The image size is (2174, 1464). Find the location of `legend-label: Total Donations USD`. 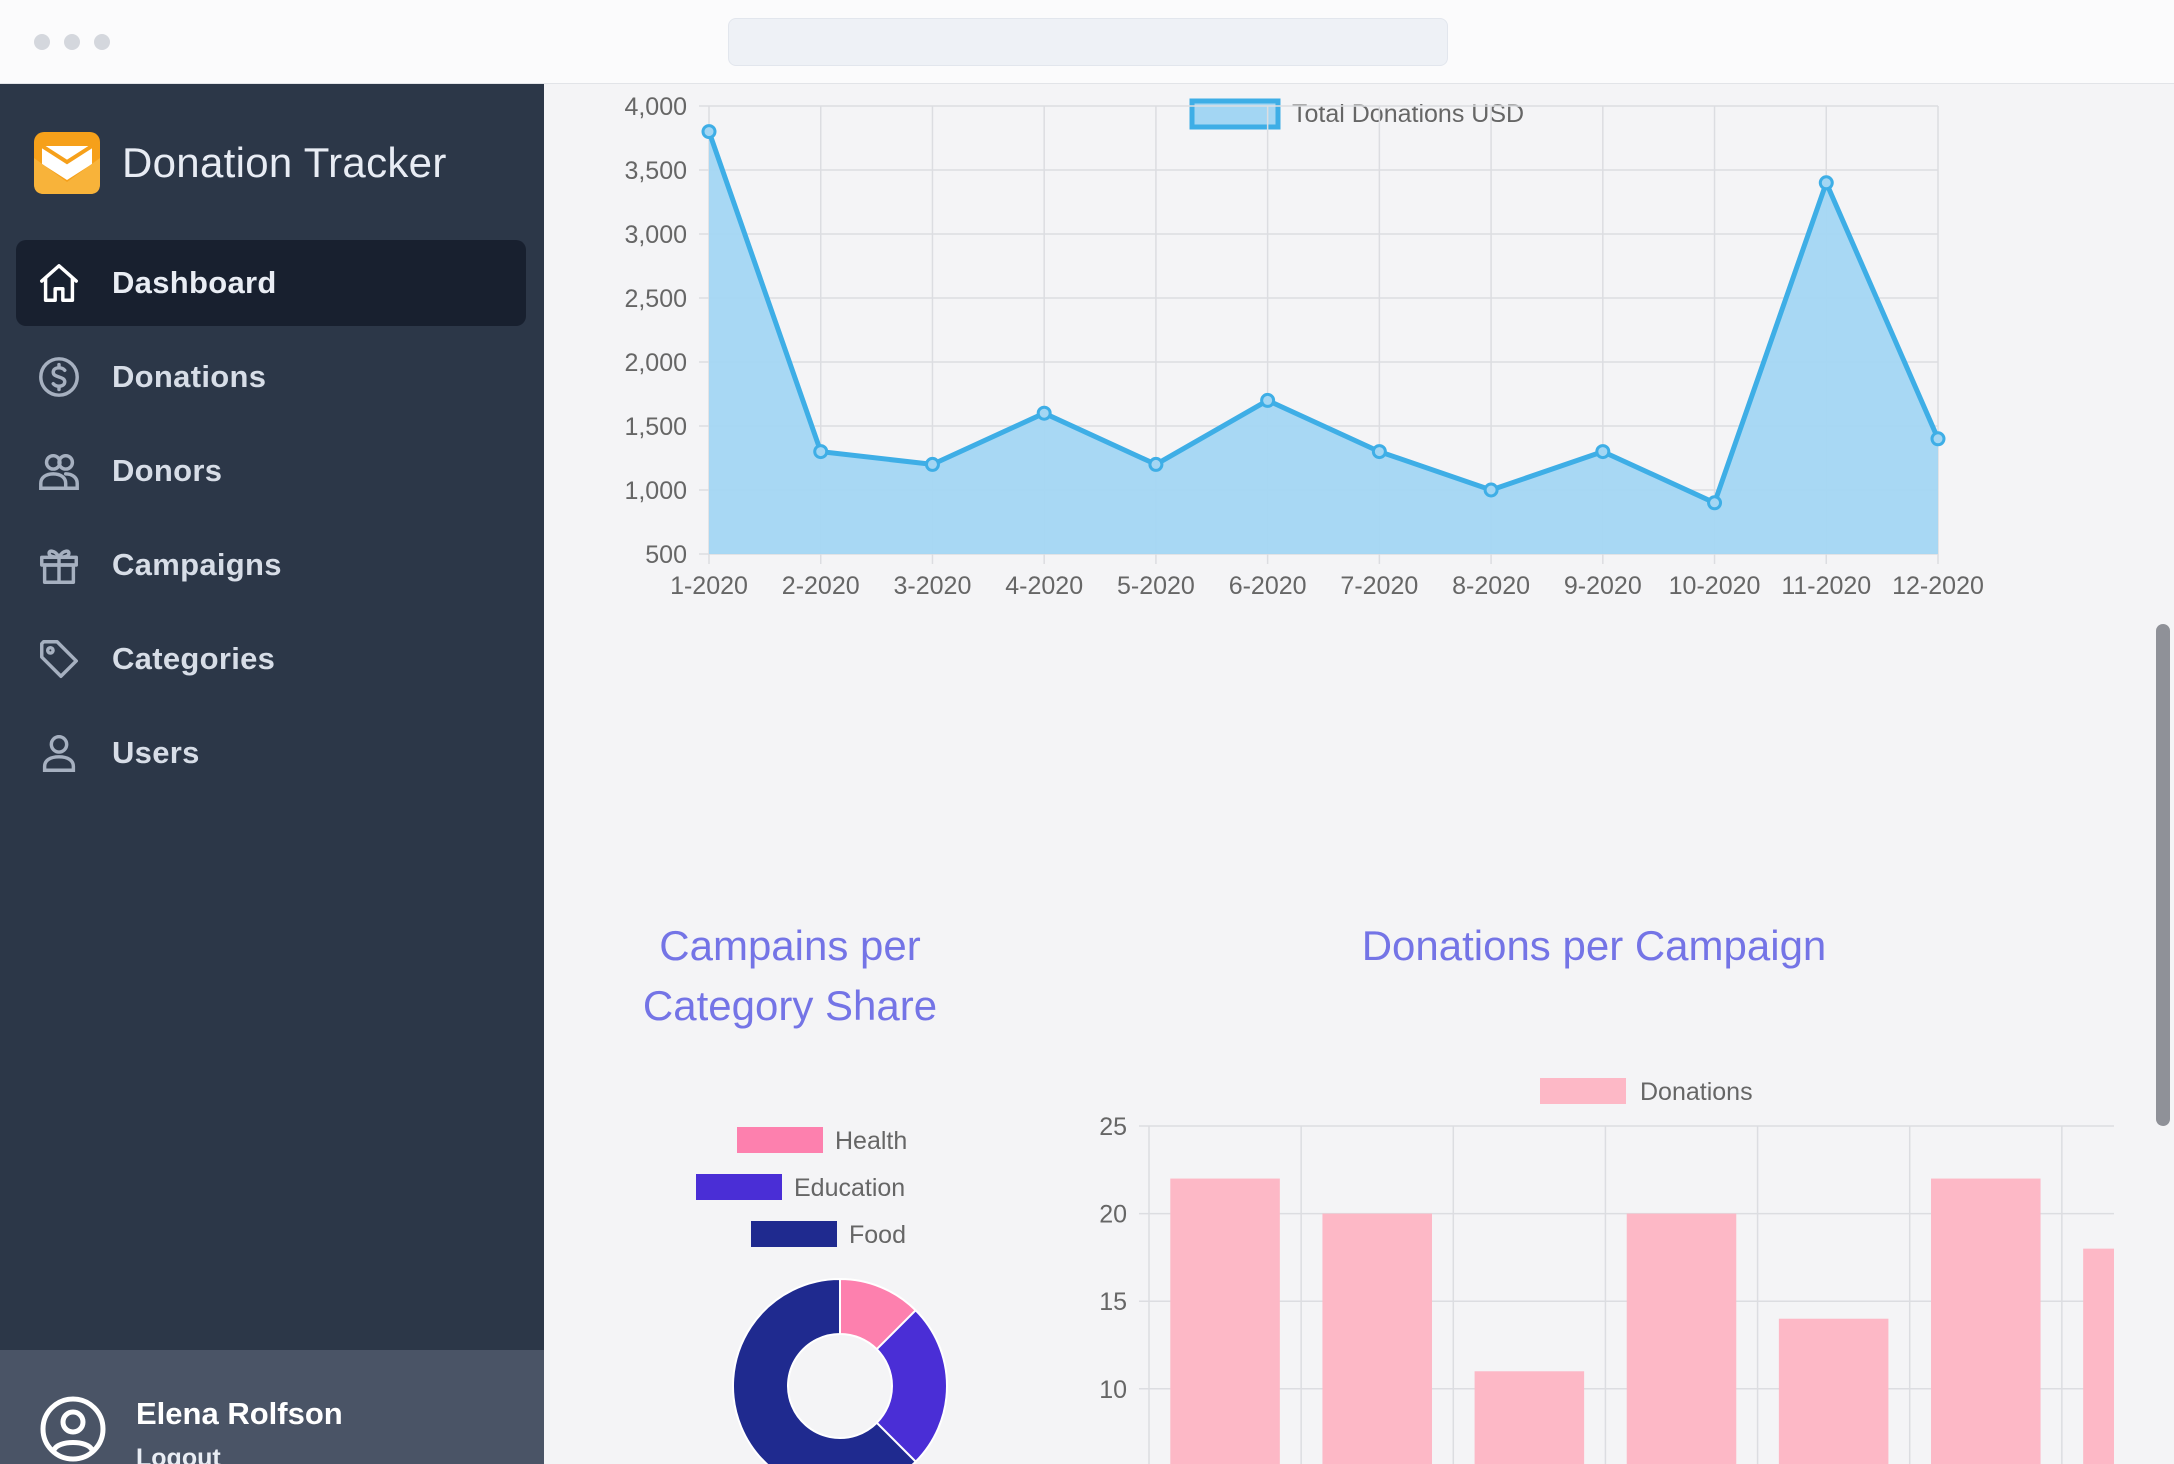

legend-label: Total Donations USD is located at coordinates (1408, 114).